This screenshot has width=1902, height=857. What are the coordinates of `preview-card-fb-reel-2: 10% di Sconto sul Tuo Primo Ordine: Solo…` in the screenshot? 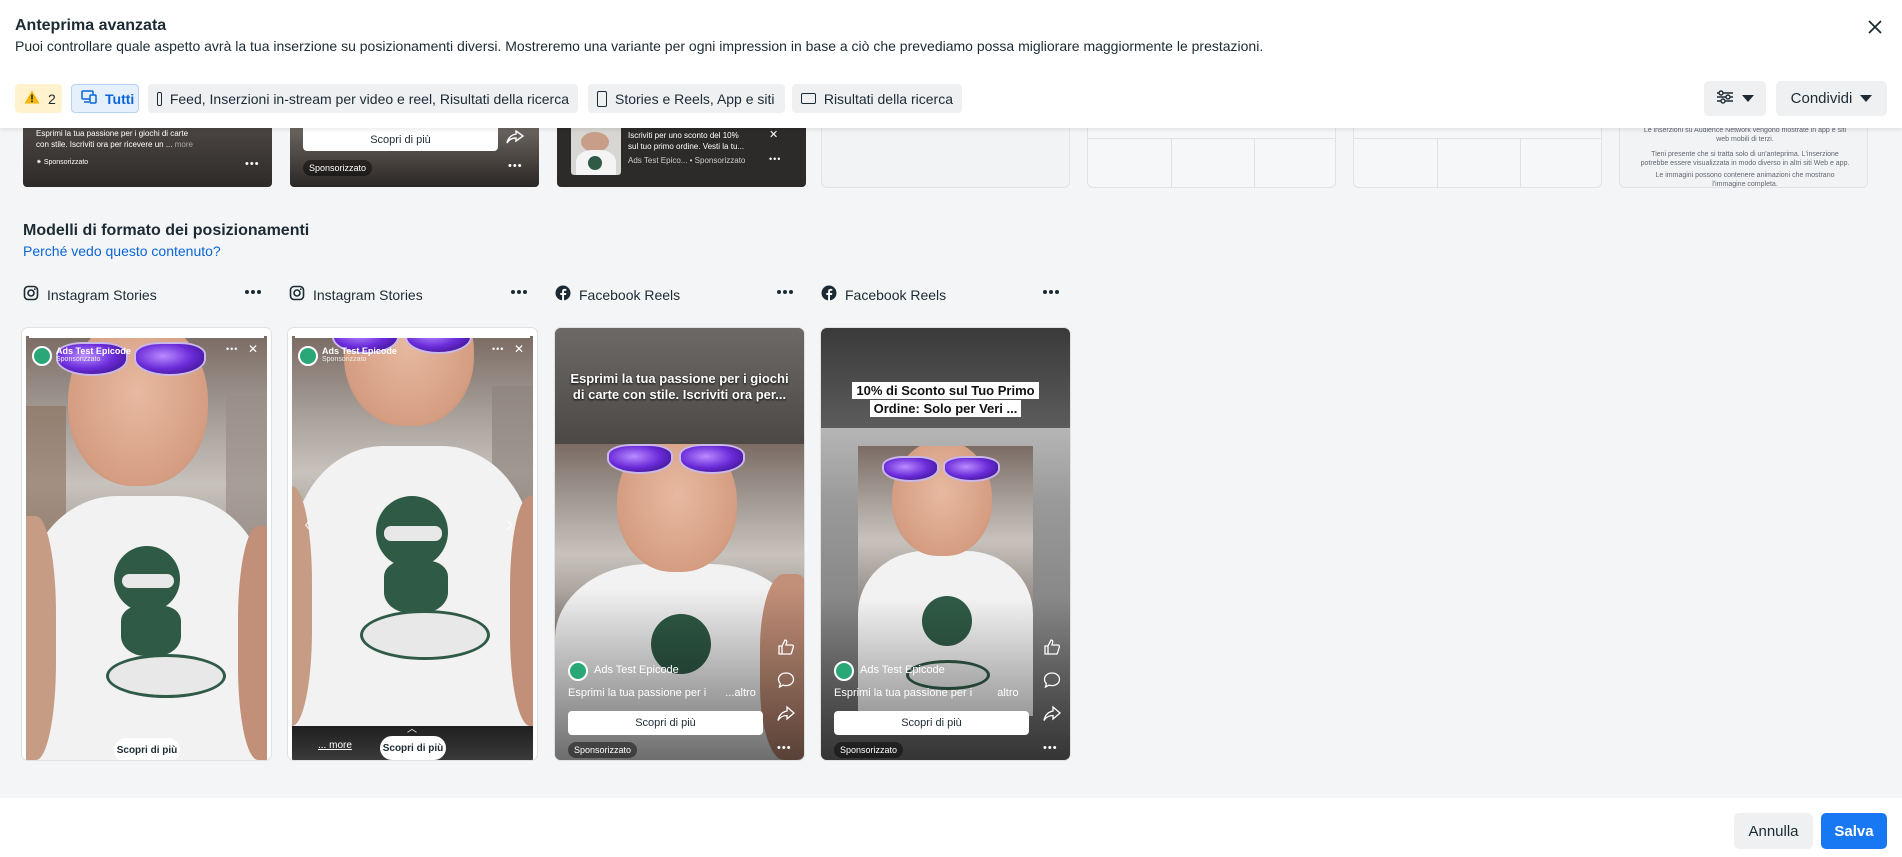 It's located at (945, 544).